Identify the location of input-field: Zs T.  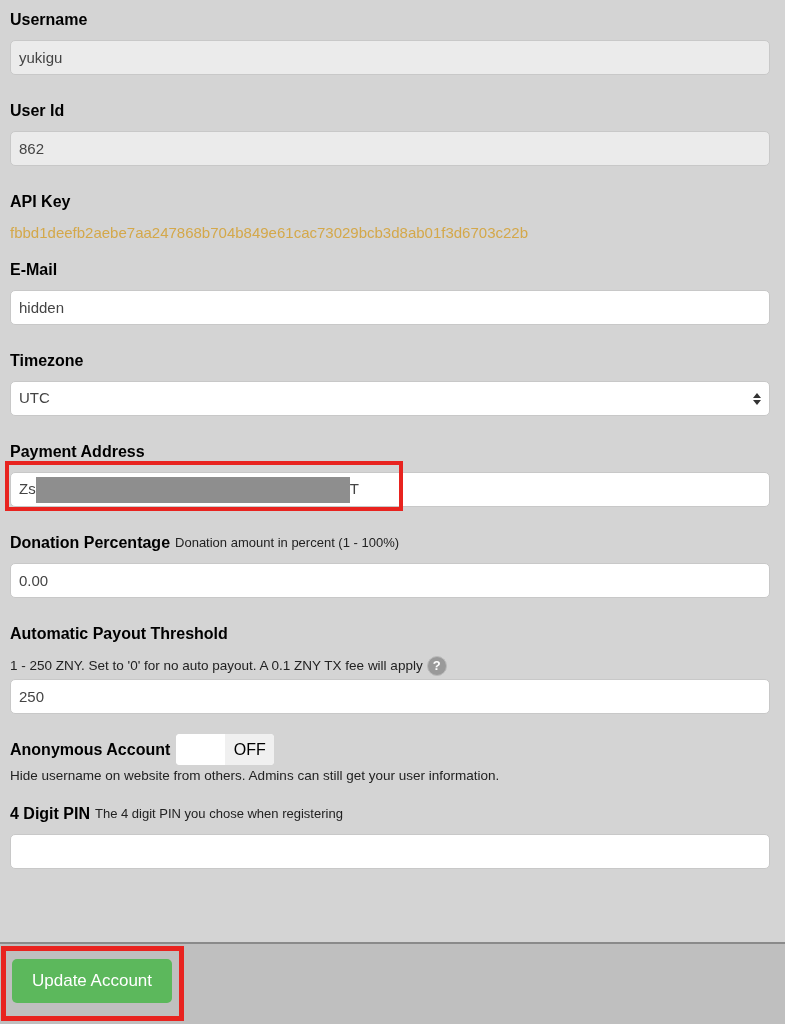
(390, 489).